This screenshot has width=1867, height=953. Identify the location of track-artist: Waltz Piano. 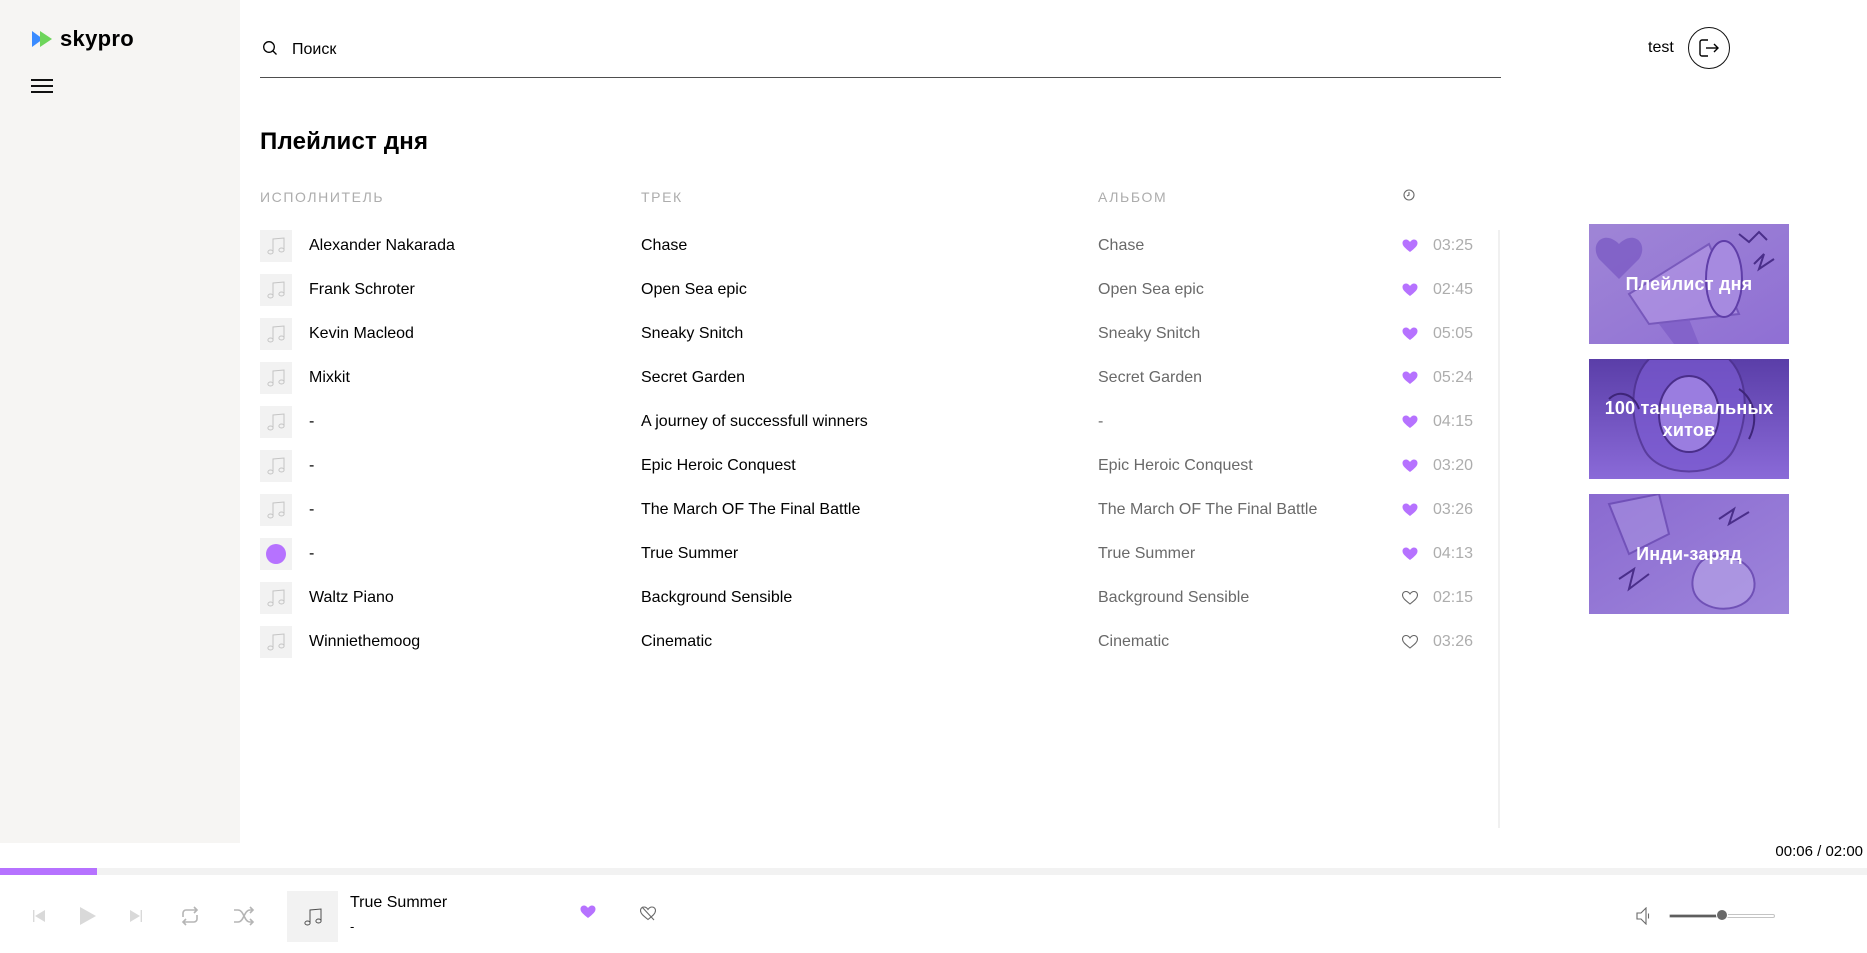
(351, 598).